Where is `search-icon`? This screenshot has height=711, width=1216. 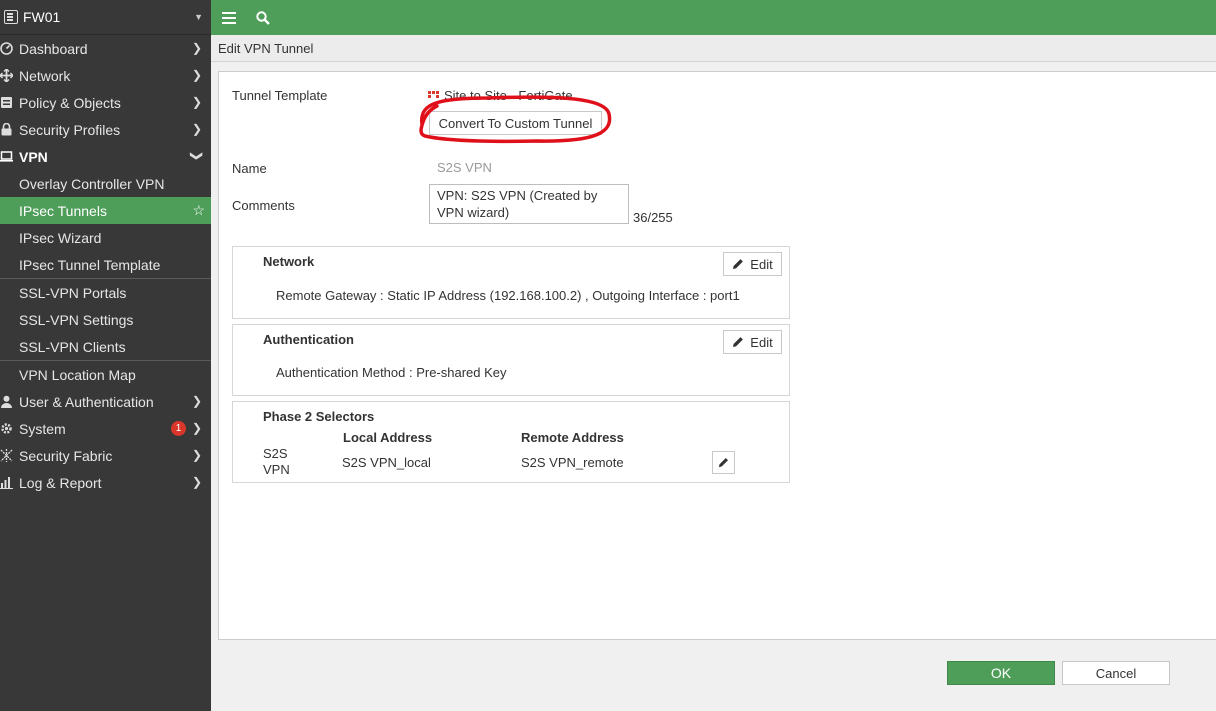
search-icon is located at coordinates (263, 17).